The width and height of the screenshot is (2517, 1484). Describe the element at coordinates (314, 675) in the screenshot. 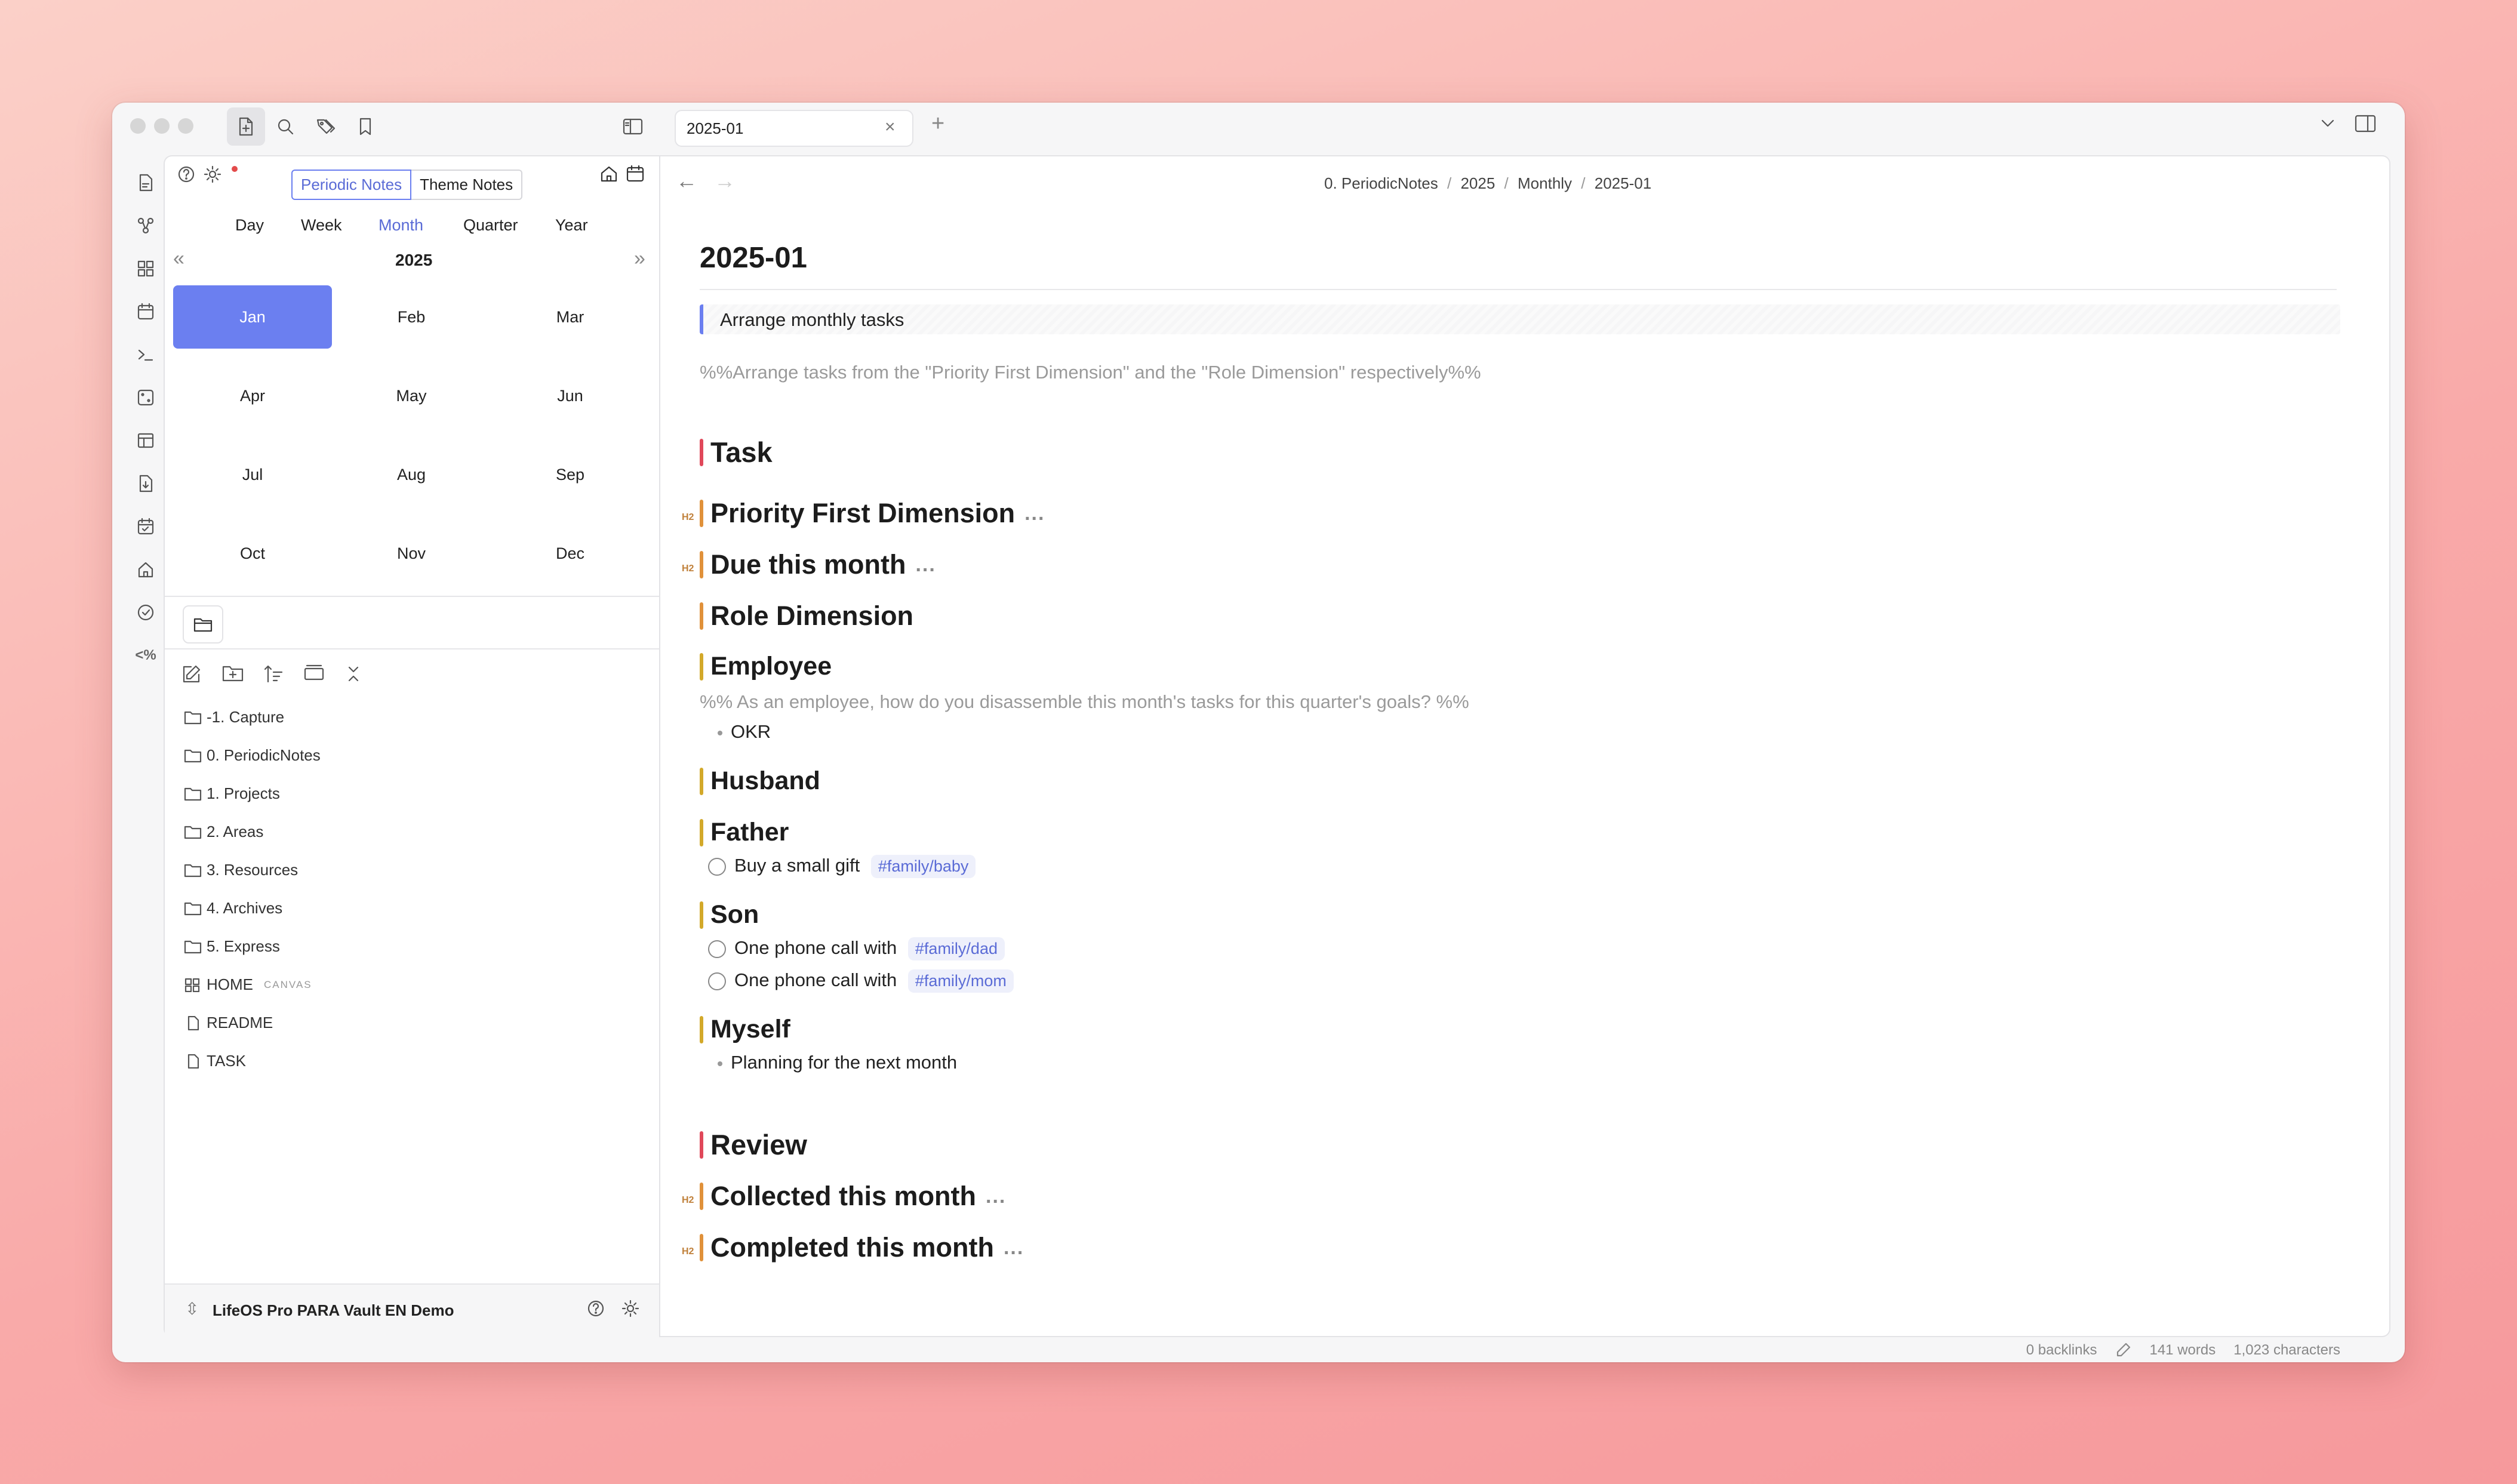

I see `auto-reveal-icon` at that location.